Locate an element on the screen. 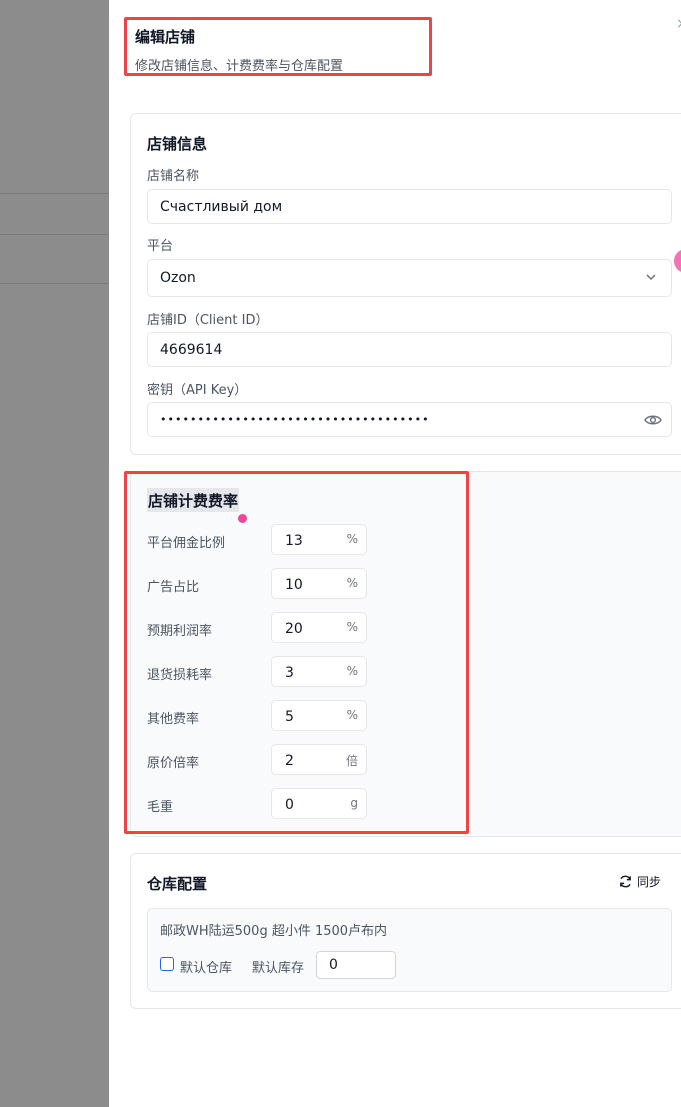 This screenshot has height=1107, width=681. fee-value: 0 is located at coordinates (289, 805).